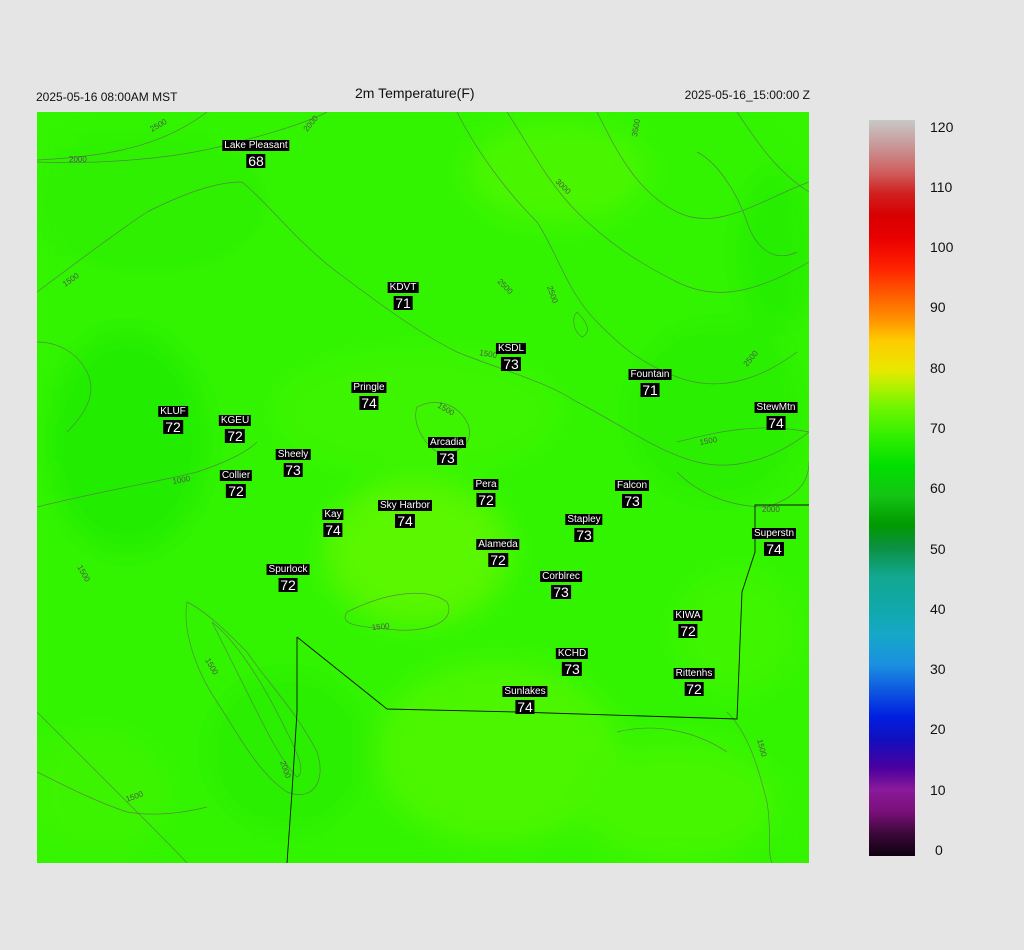 This screenshot has height=950, width=1024. Describe the element at coordinates (572, 653) in the screenshot. I see `station-name: KCHD` at that location.